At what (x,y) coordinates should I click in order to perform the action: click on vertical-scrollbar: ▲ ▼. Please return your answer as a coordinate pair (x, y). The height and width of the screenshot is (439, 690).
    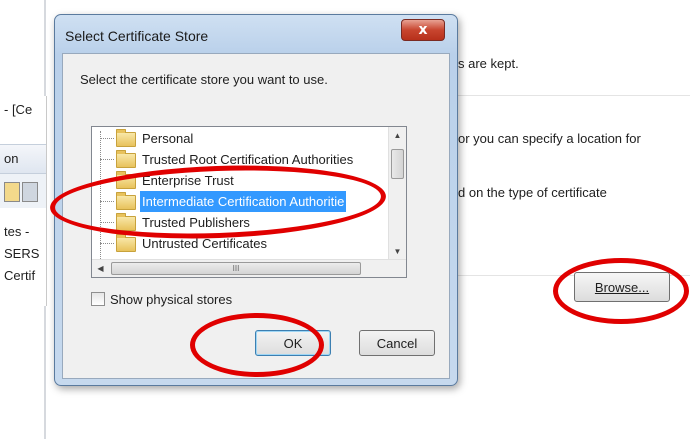
    Looking at the image, I should click on (397, 193).